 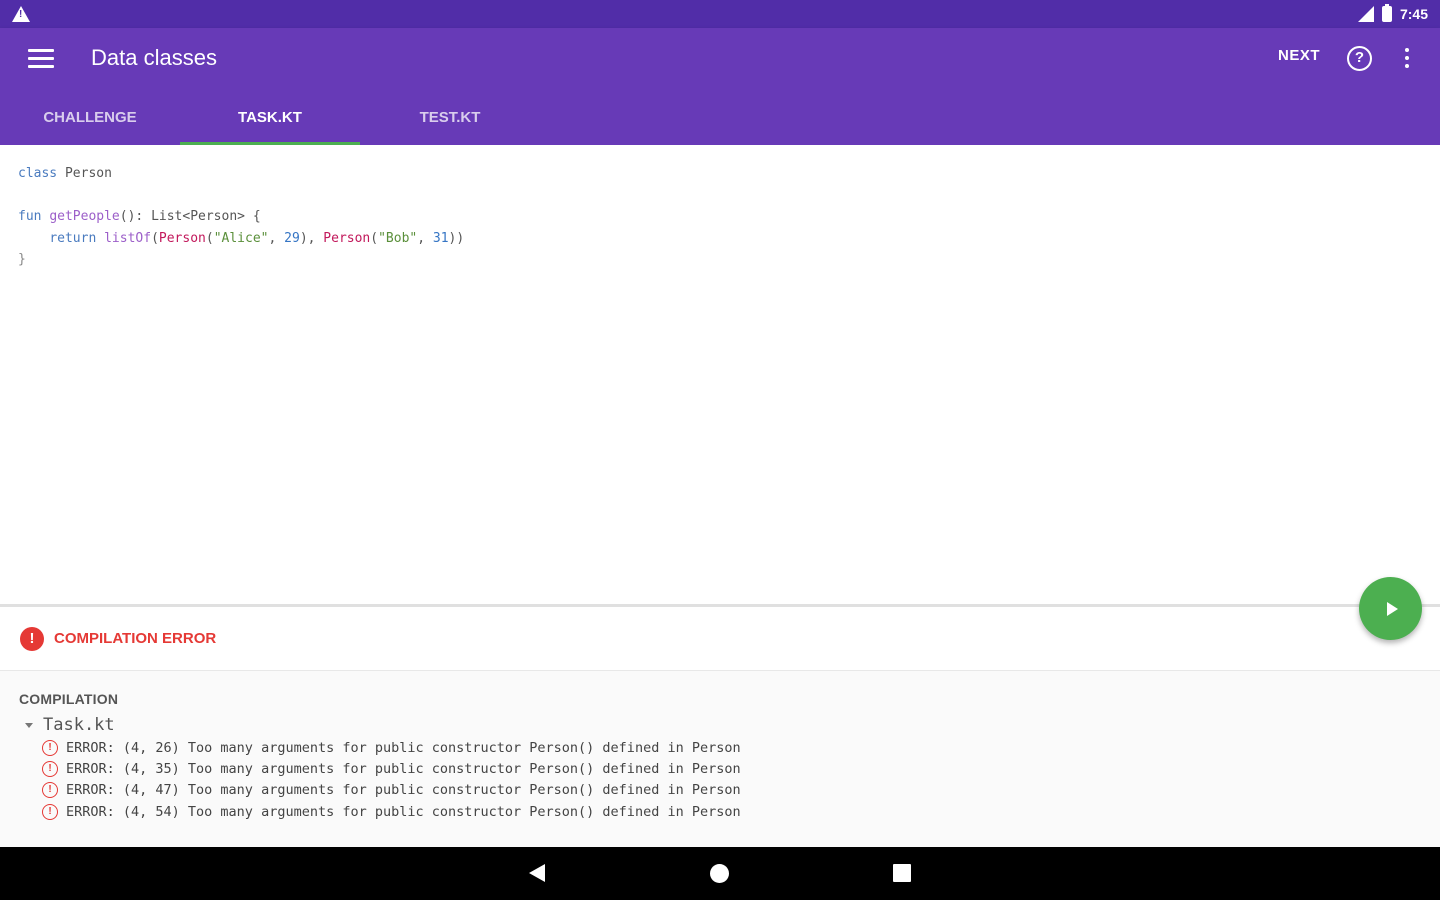 What do you see at coordinates (190, 216) in the screenshot?
I see `code-text: (): List<Person> {` at bounding box center [190, 216].